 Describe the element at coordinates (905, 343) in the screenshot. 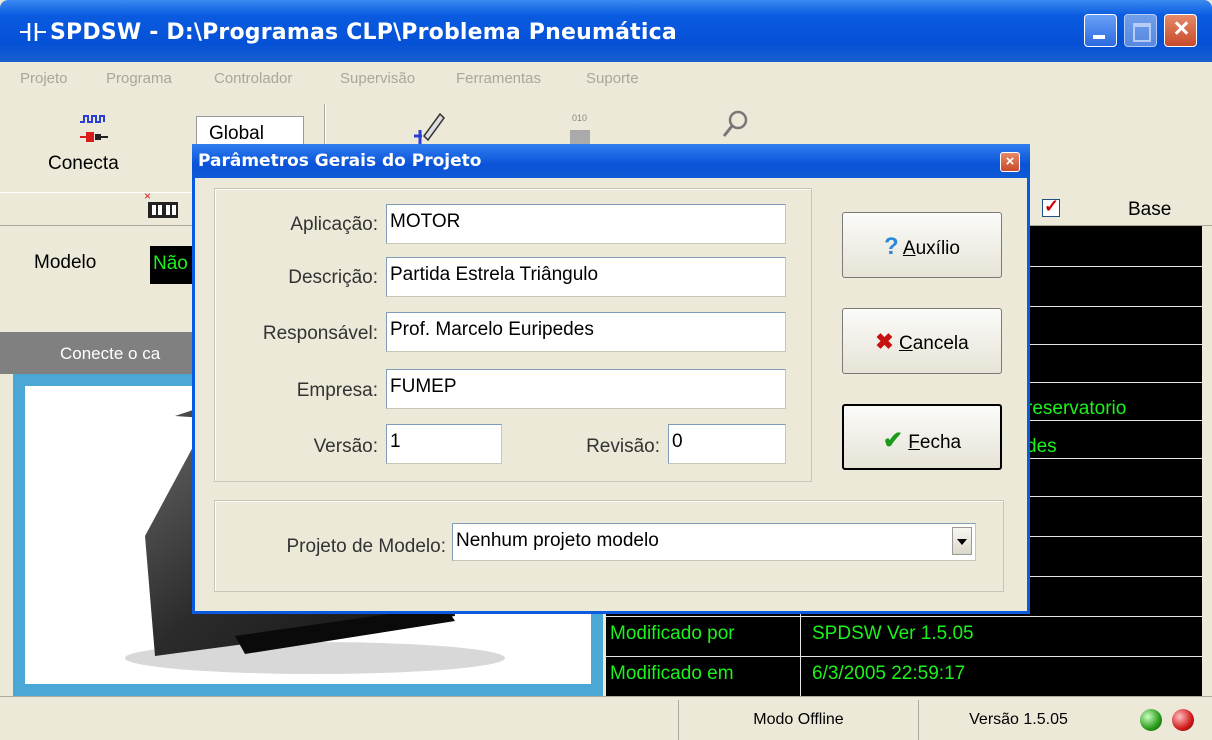

I see `cancel-button-mnemonic: C` at that location.